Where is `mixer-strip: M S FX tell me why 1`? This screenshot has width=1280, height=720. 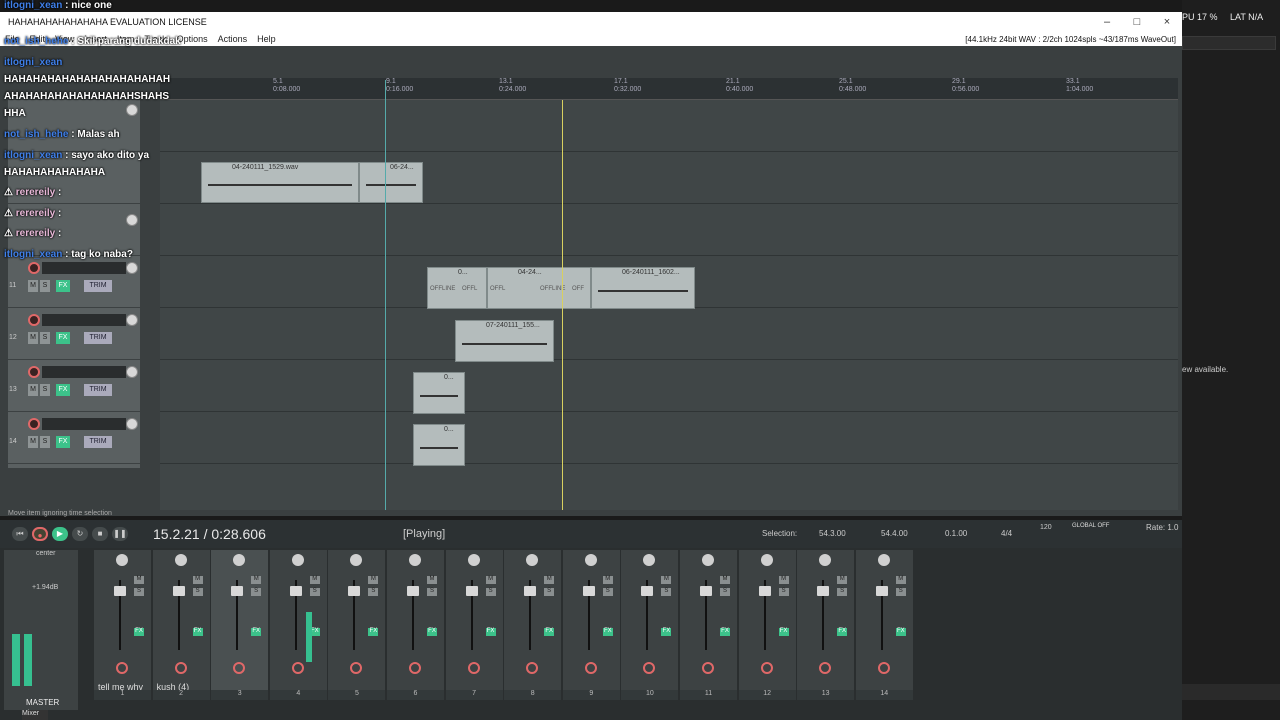
mixer-strip: M S FX tell me why 1 is located at coordinates (123, 625).